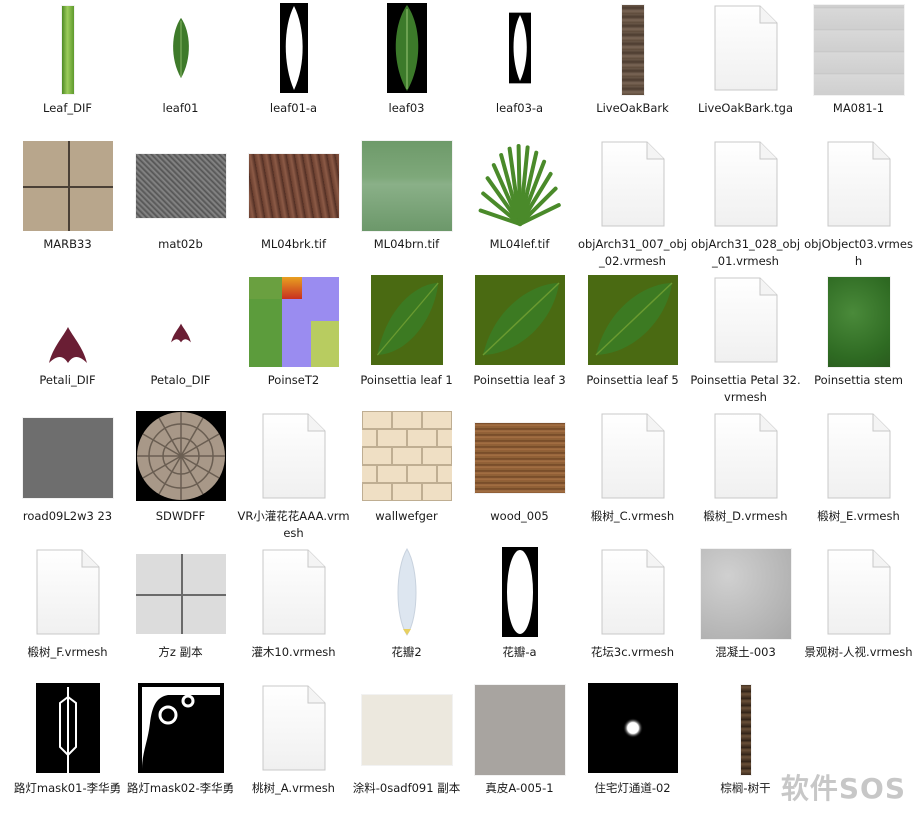 The width and height of the screenshot is (916, 818). I want to click on file-item: leaf03-a, so click(519, 70).